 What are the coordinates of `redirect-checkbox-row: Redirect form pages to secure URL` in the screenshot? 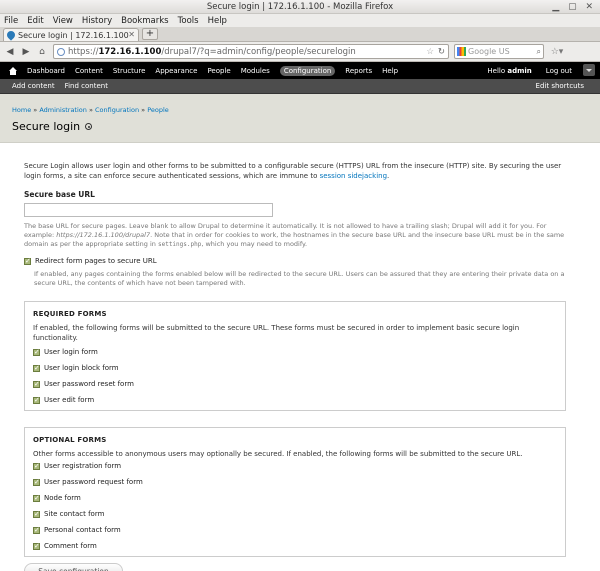 It's located at (300, 261).